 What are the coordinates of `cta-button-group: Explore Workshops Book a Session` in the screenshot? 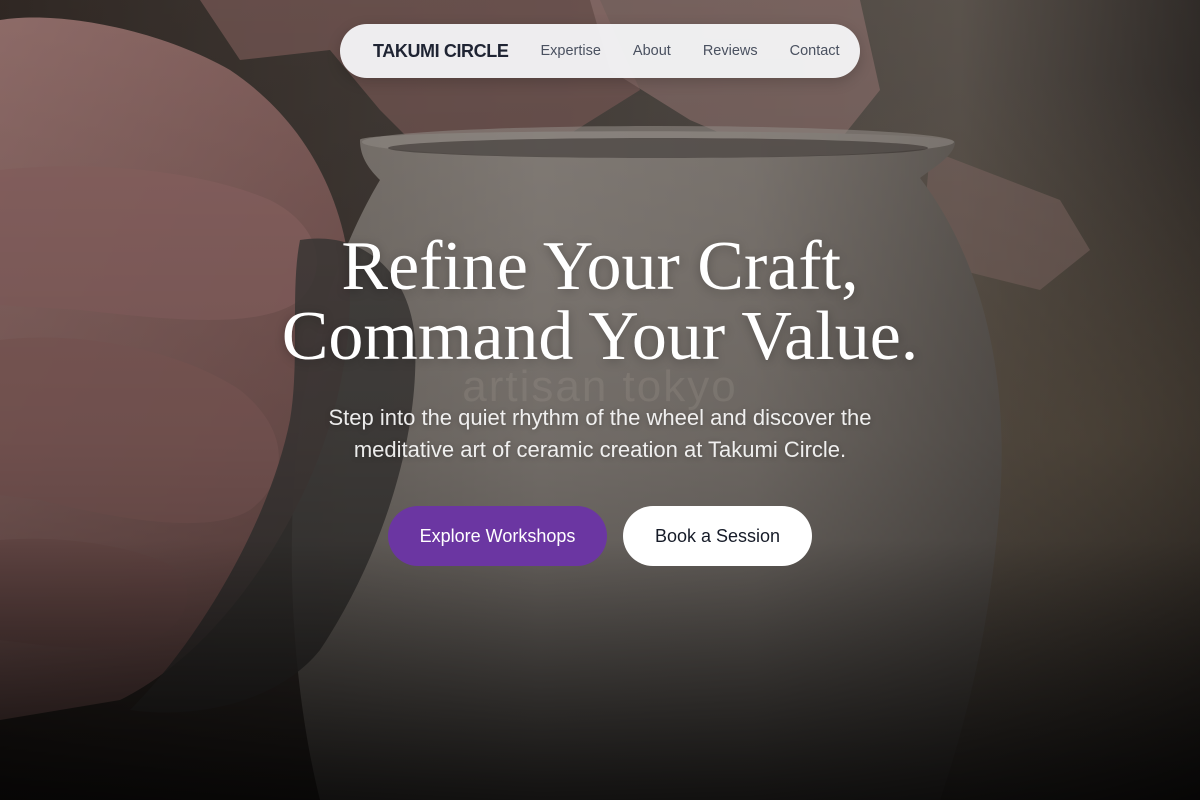 It's located at (600, 536).